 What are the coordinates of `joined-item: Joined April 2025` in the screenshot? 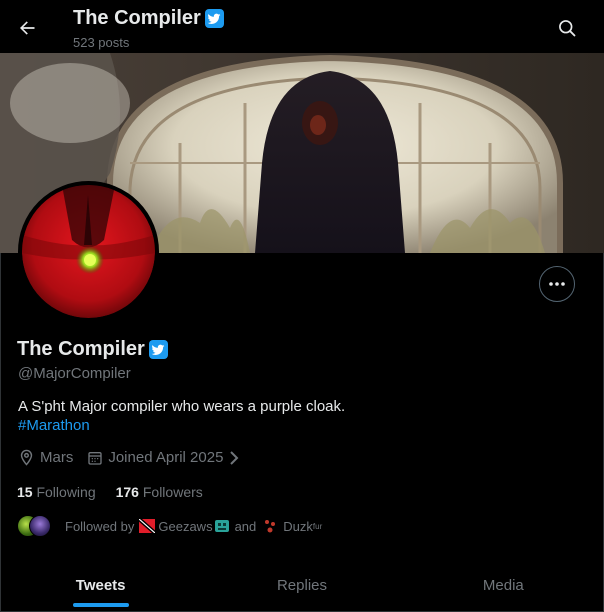 It's located at (163, 457).